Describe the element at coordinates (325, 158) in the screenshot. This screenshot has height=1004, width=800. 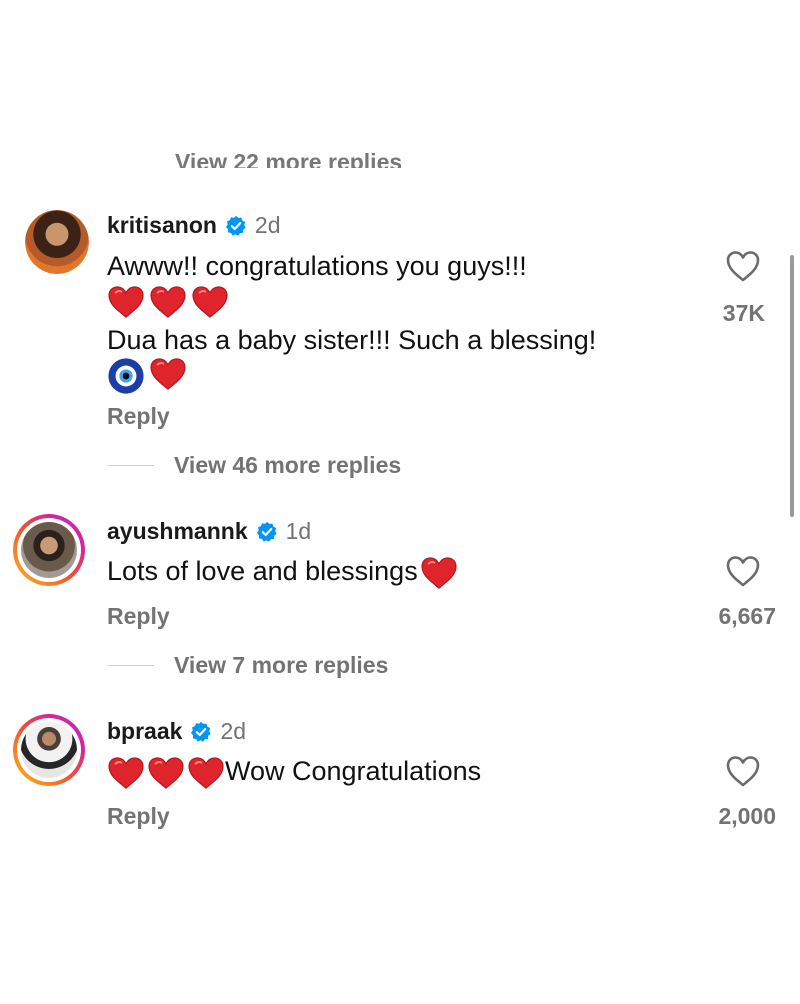
I see `truncated-view-more-replies: View 22 more replies` at that location.